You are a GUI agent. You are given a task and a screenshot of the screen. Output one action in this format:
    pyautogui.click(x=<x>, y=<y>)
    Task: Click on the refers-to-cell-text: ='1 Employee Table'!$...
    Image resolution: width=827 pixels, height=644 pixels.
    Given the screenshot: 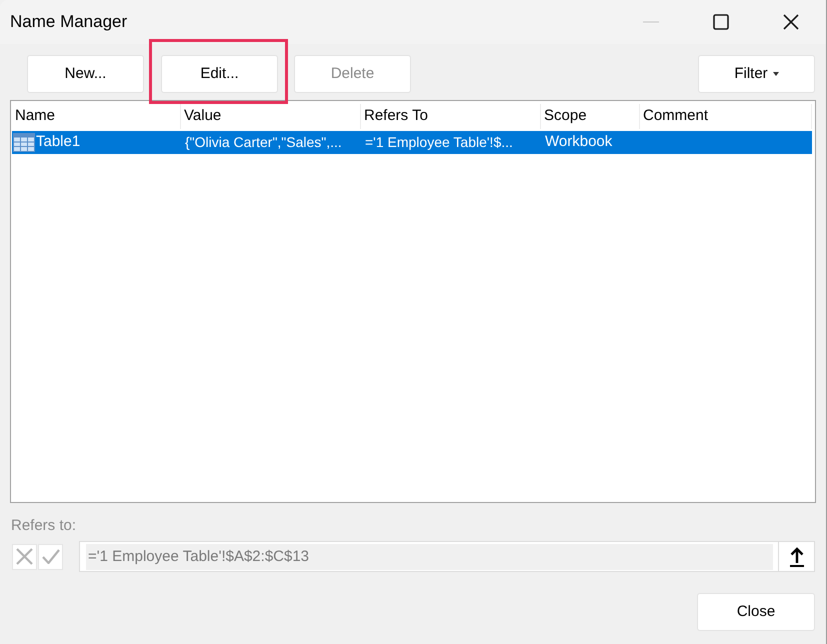 What is the action you would take?
    pyautogui.click(x=439, y=142)
    